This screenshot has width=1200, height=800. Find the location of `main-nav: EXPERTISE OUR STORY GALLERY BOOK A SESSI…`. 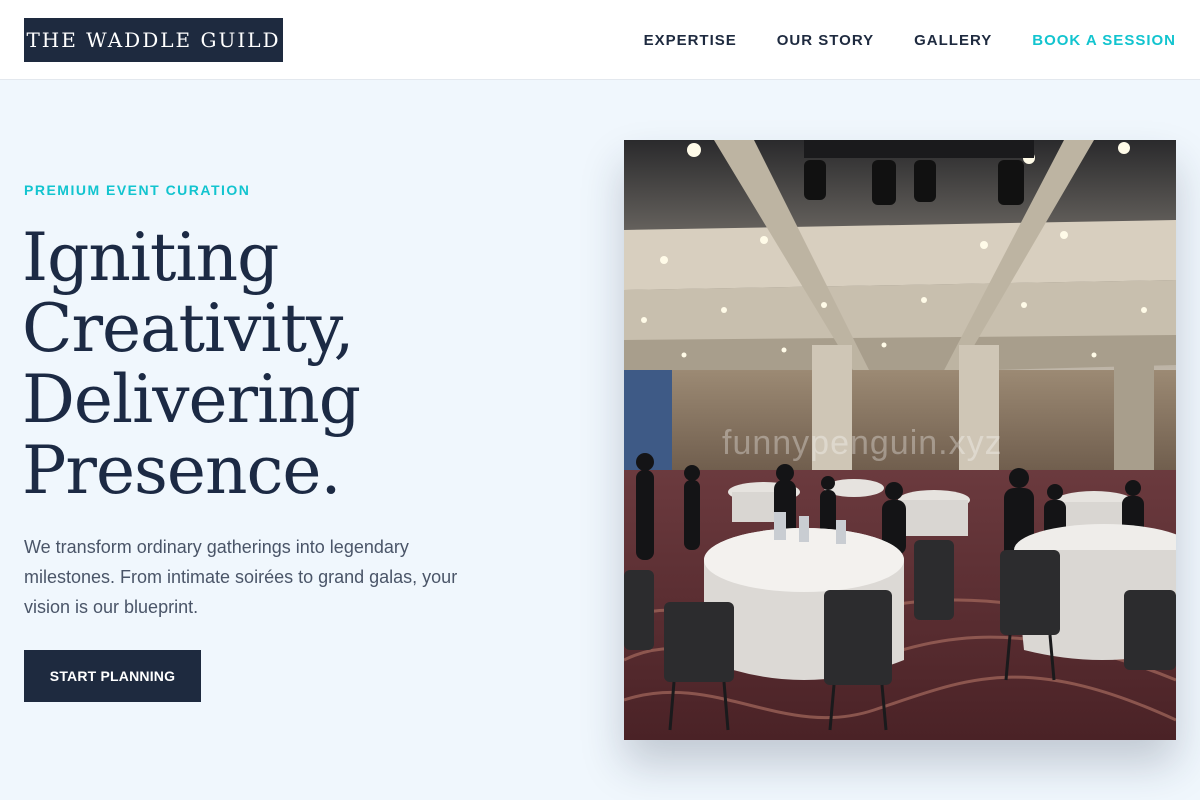

main-nav: EXPERTISE OUR STORY GALLERY BOOK A SESSI… is located at coordinates (910, 40).